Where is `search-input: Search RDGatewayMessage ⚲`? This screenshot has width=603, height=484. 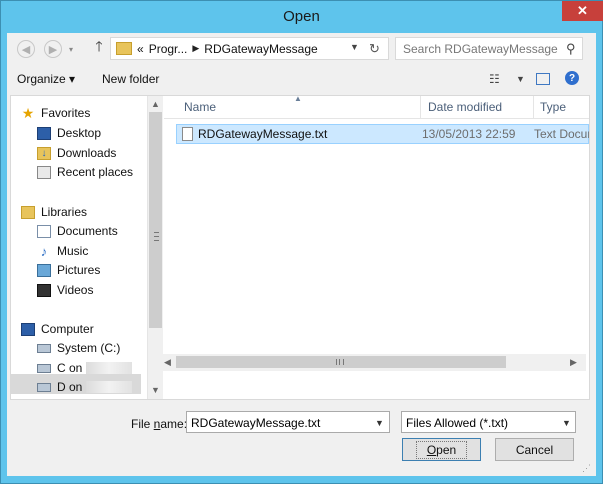
search-input: Search RDGatewayMessage ⚲ is located at coordinates (489, 48).